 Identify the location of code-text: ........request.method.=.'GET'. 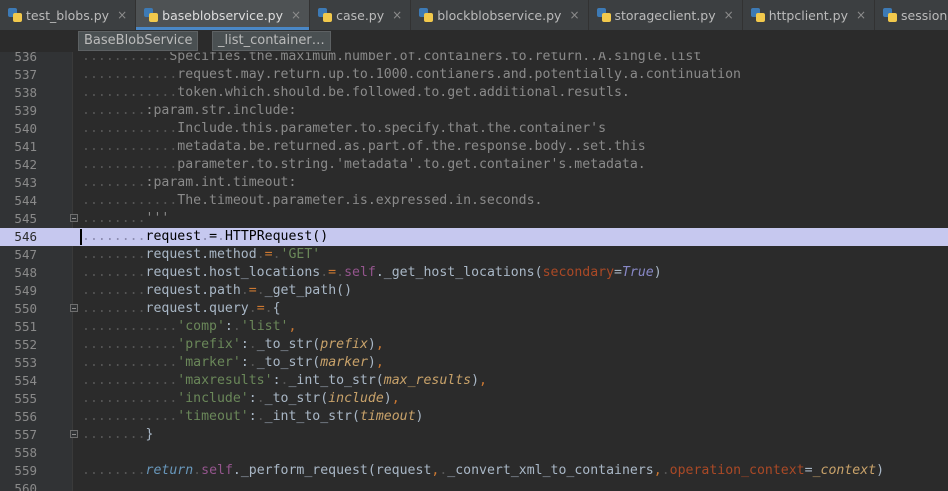
(201, 255).